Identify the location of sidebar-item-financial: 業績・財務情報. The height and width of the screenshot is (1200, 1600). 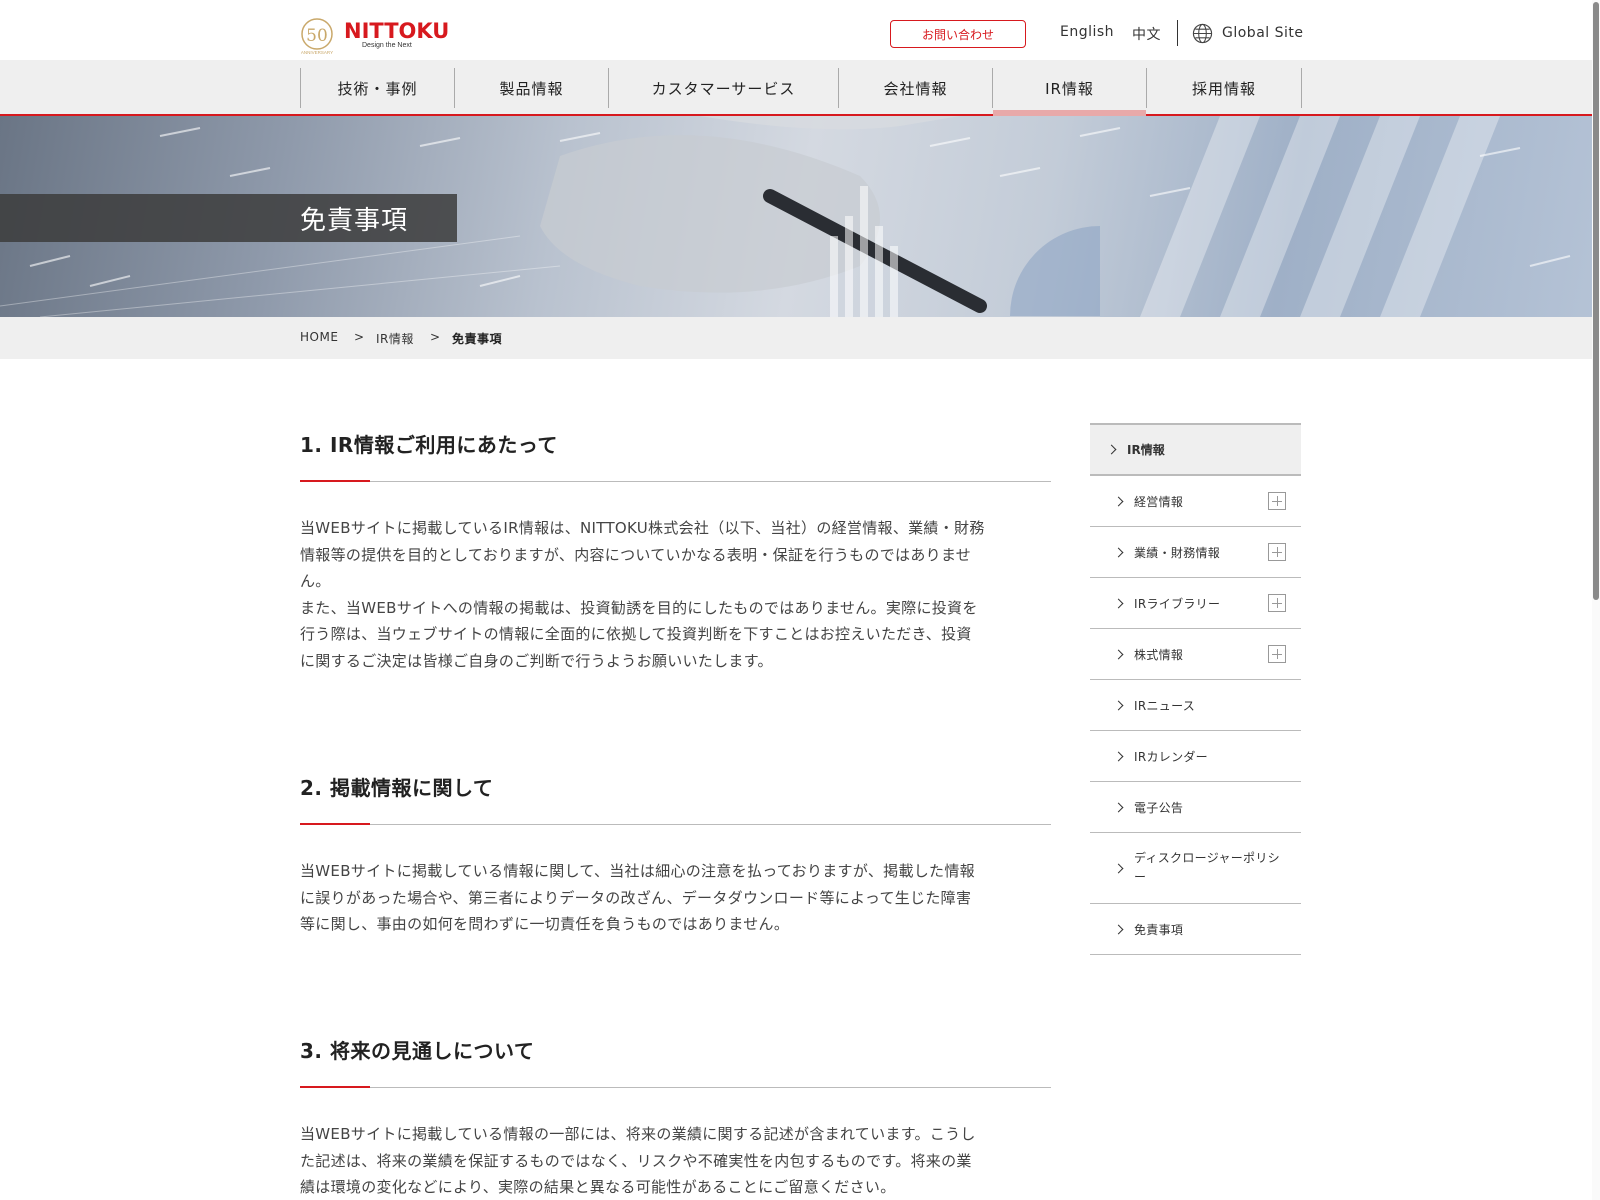
(1195, 552).